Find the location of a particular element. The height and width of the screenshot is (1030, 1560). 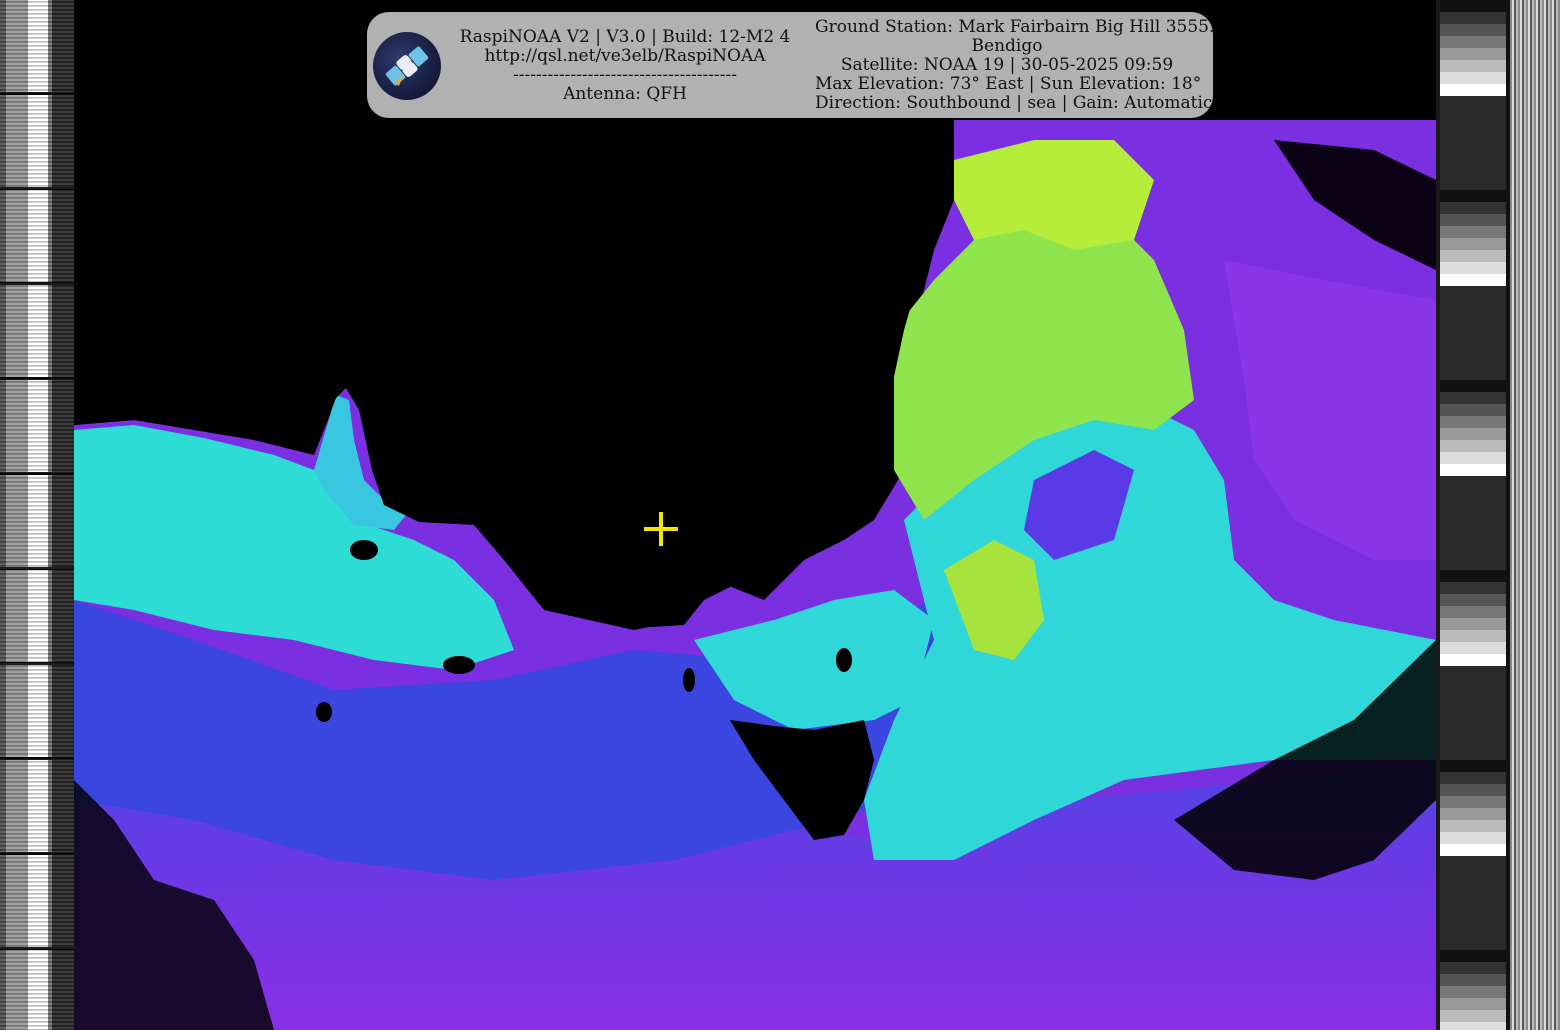

telemetry-strip-left is located at coordinates (37, 515).